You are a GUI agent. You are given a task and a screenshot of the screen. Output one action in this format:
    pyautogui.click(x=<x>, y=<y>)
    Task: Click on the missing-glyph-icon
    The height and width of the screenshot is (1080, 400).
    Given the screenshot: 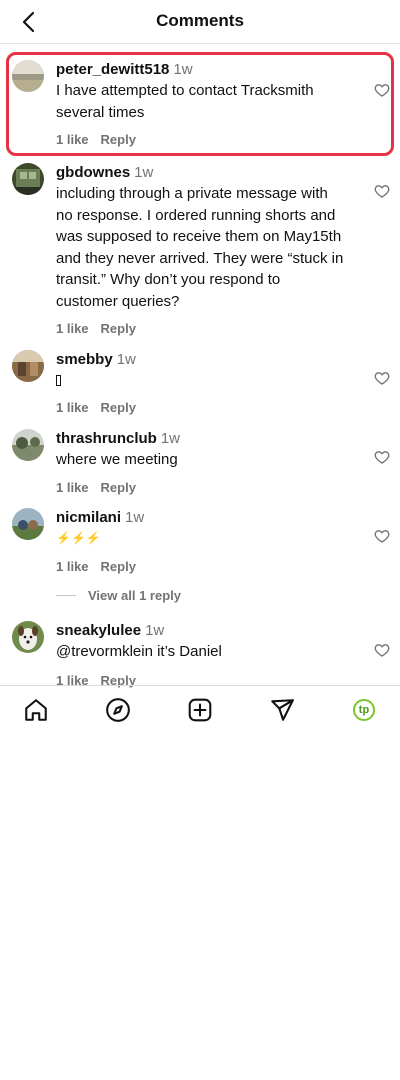 What is the action you would take?
    pyautogui.click(x=58, y=380)
    